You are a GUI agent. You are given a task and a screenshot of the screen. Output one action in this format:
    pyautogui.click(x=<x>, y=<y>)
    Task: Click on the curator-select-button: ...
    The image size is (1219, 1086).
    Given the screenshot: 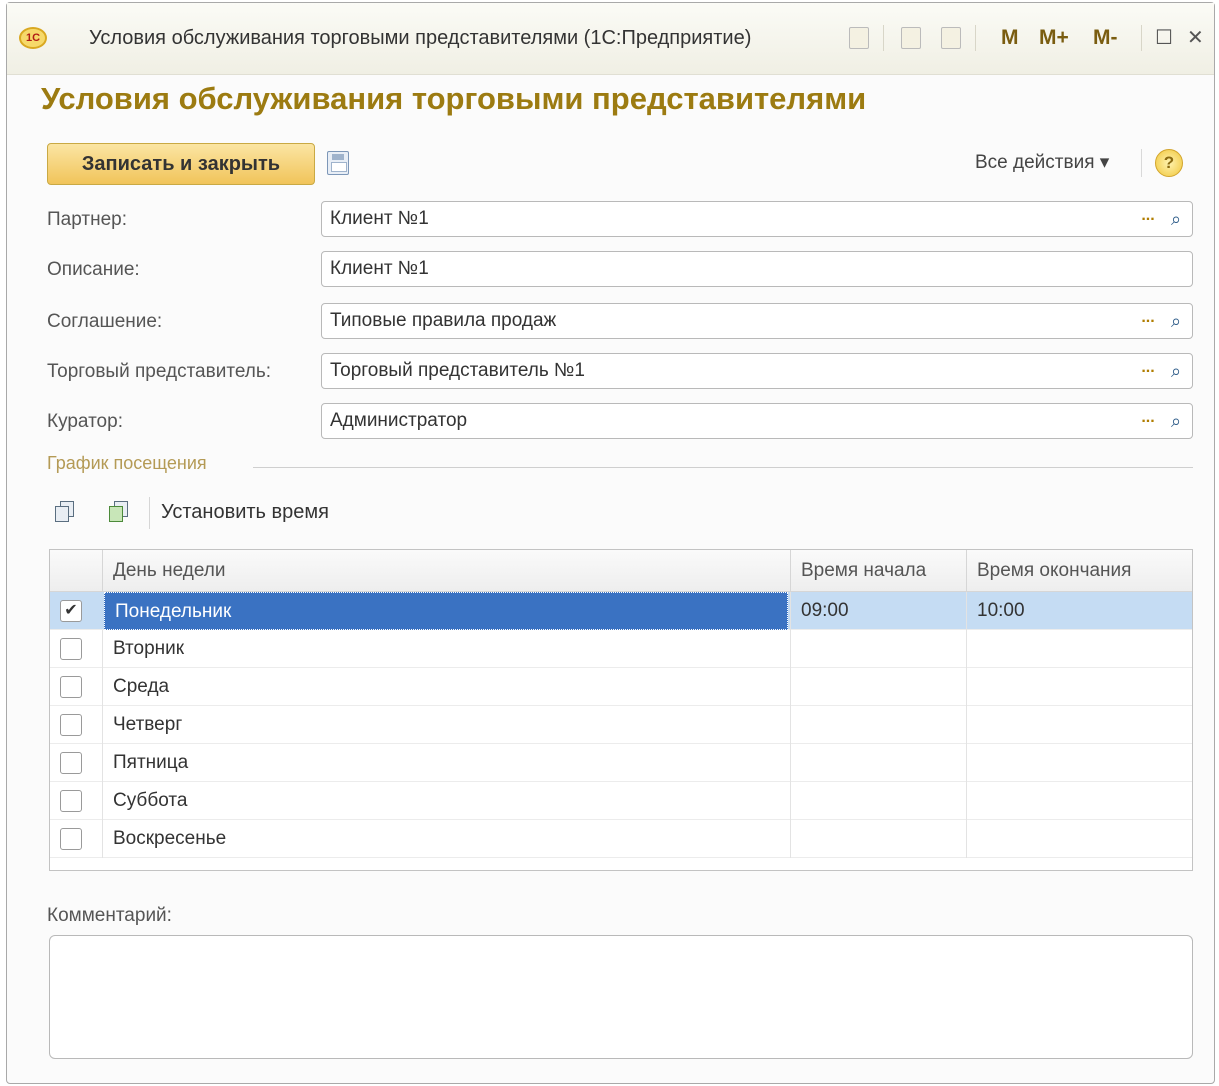 What is the action you would take?
    pyautogui.click(x=1148, y=421)
    